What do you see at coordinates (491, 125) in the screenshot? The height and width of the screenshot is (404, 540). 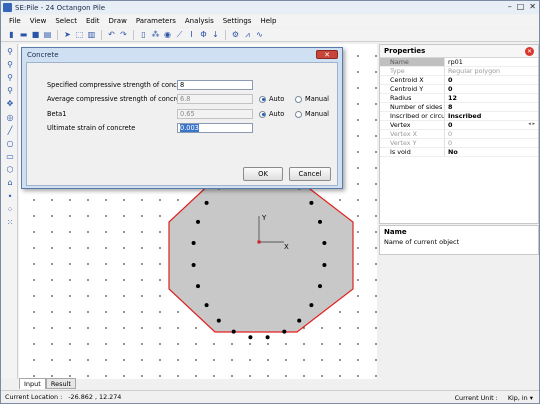 I see `prop-value: 0 ◂ ▸` at bounding box center [491, 125].